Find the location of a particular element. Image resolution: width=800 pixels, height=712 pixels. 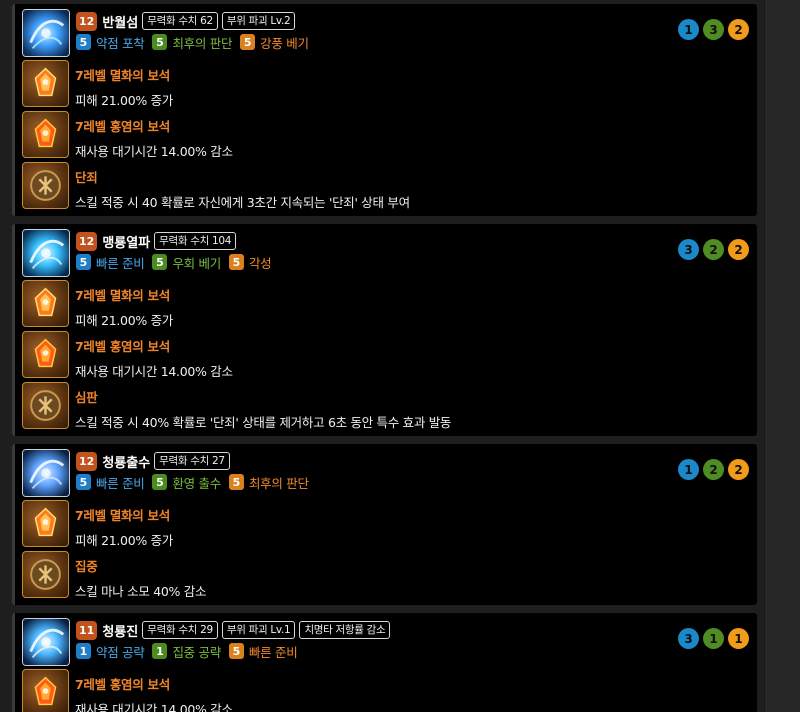

tripod-name: 각성 is located at coordinates (260, 263).